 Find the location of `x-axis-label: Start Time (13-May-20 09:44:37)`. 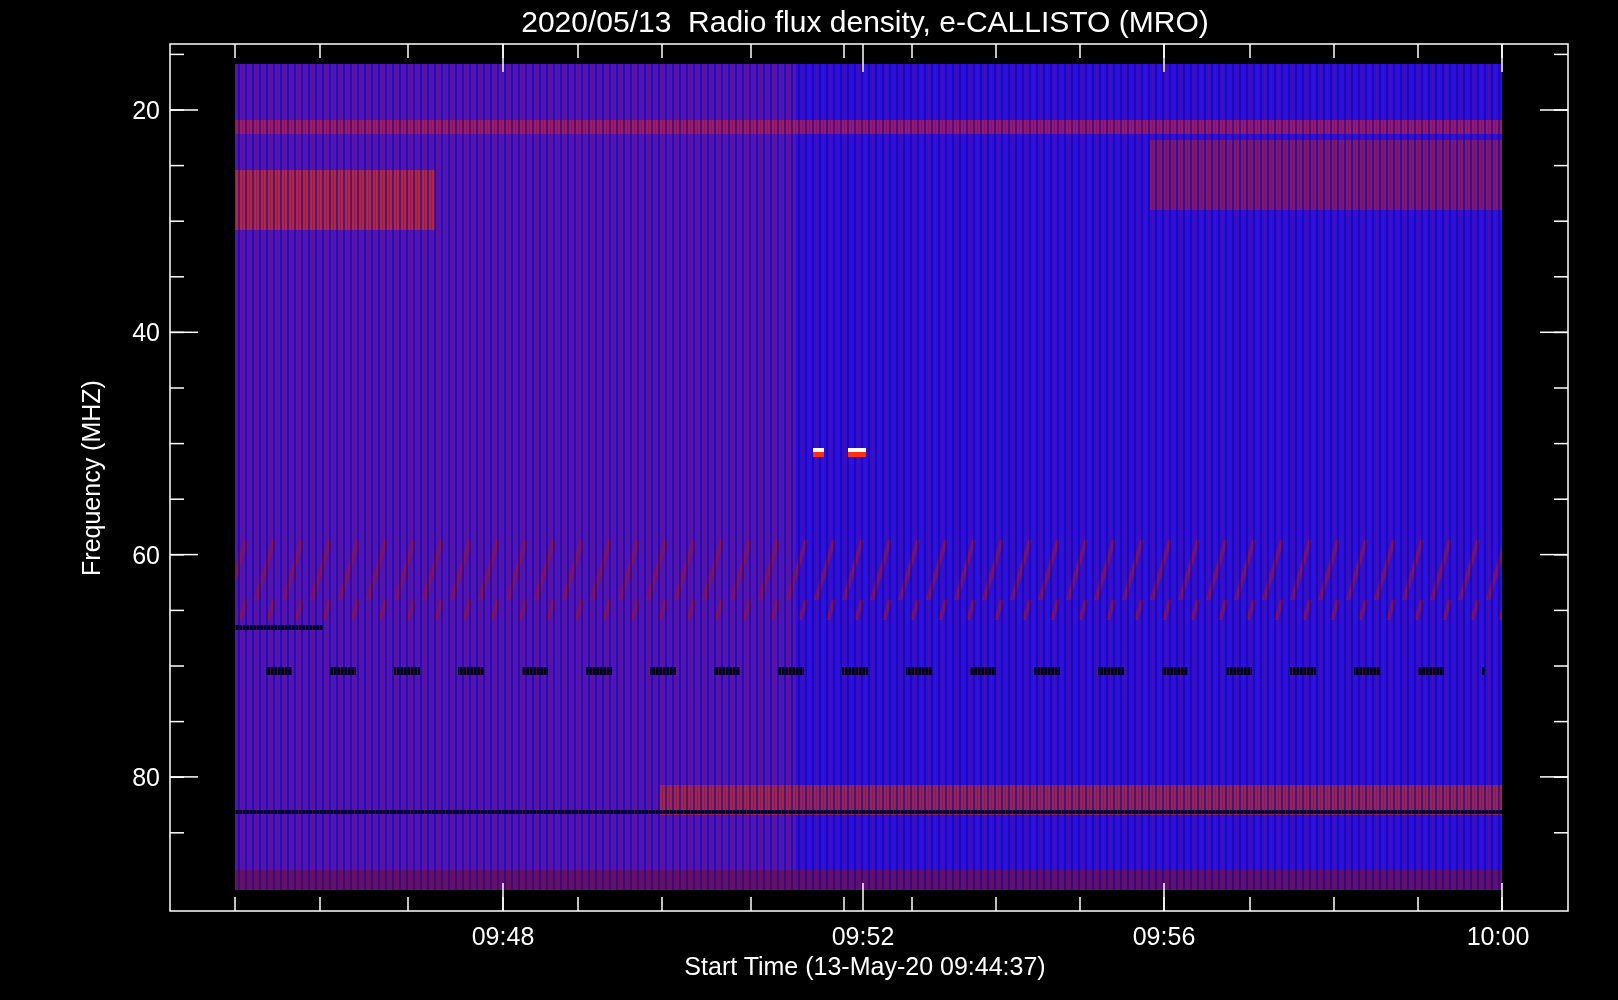

x-axis-label: Start Time (13-May-20 09:44:37) is located at coordinates (865, 966).